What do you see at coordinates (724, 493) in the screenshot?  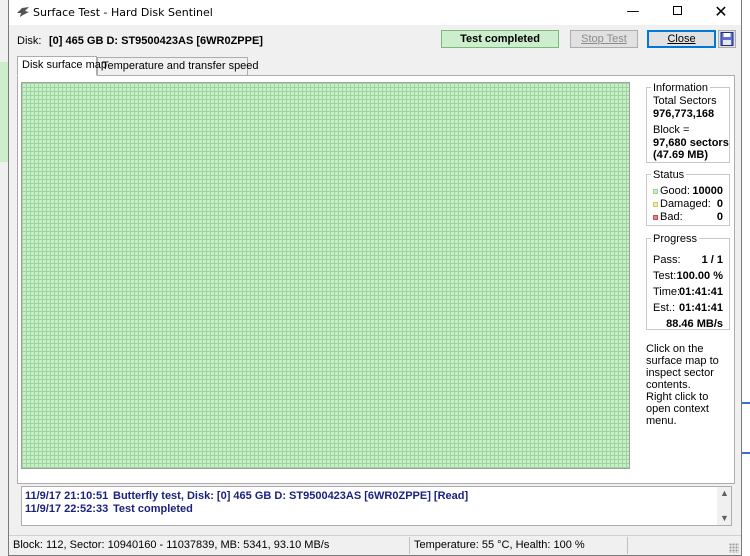 I see `scroll-up-icon: ▲` at bounding box center [724, 493].